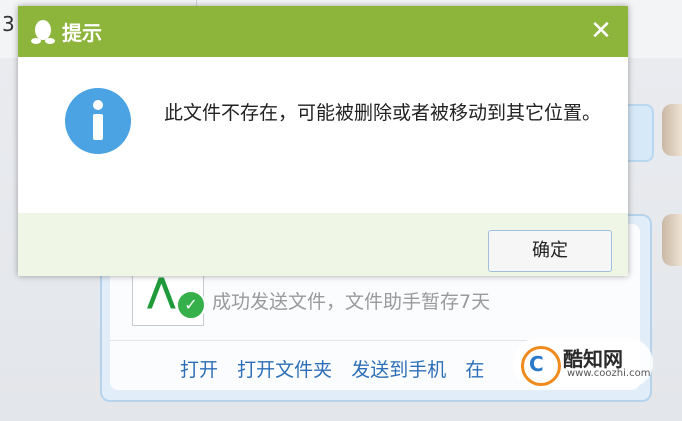 The image size is (682, 421). Describe the element at coordinates (323, 31) in the screenshot. I see `dialog-titlebar: 提示 ✕` at that location.